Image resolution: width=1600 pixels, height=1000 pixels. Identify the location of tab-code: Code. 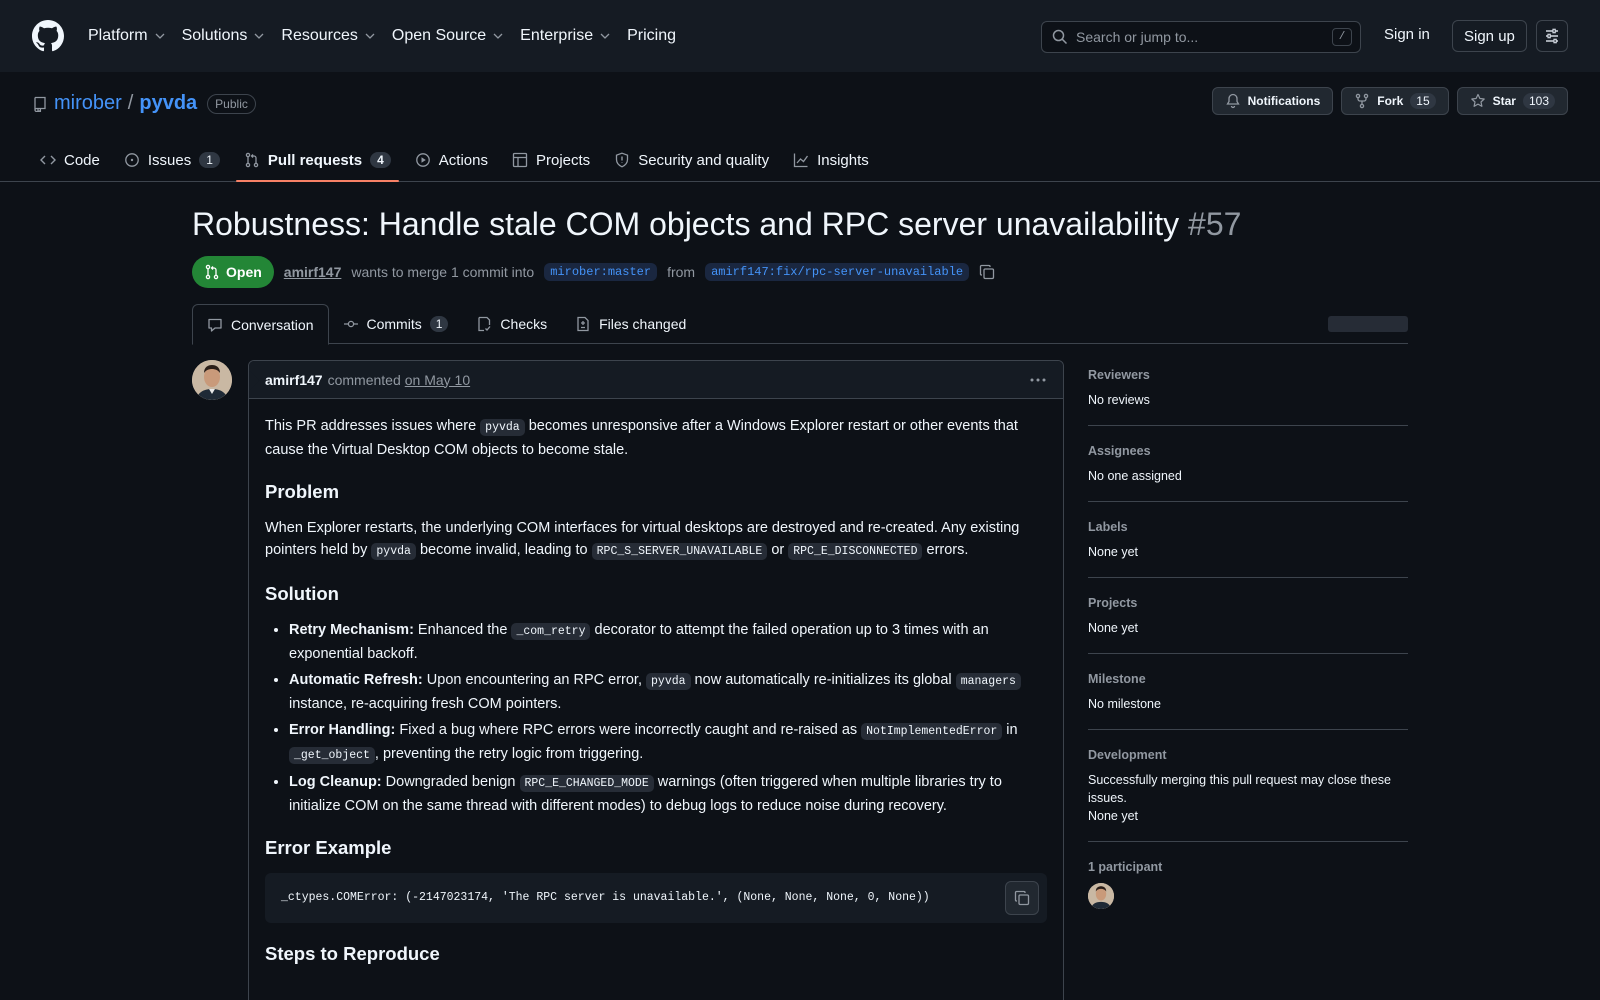
(70, 160).